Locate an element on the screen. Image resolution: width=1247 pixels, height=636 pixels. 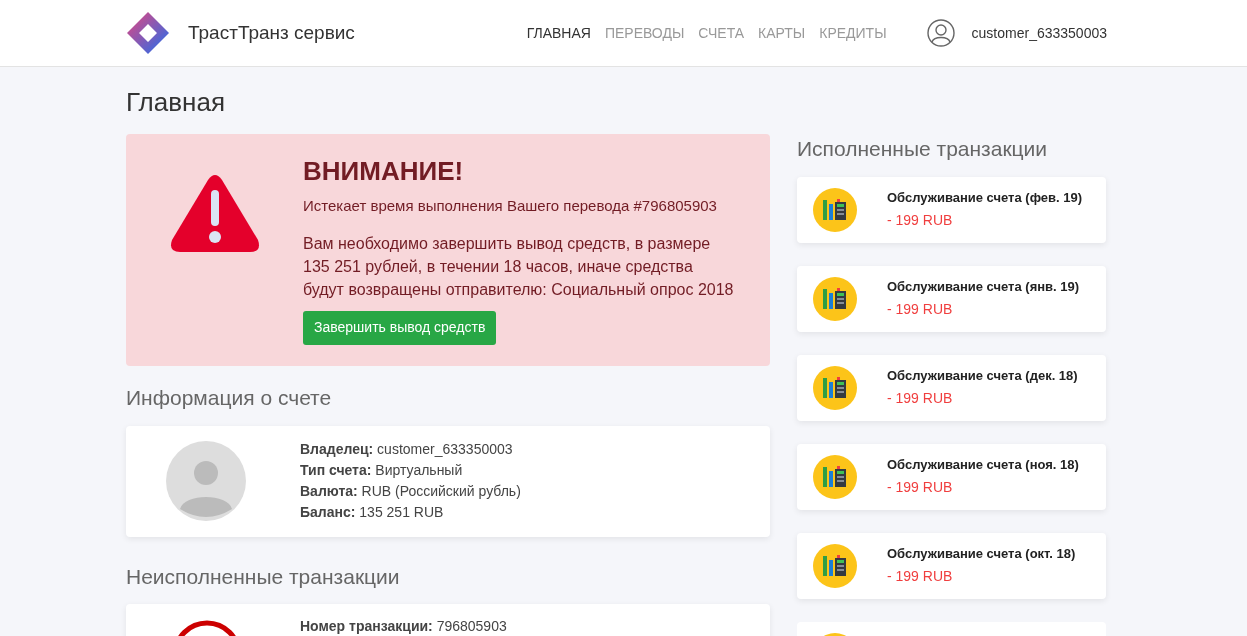
nav-link: КРЕДИТЫ is located at coordinates (853, 33).